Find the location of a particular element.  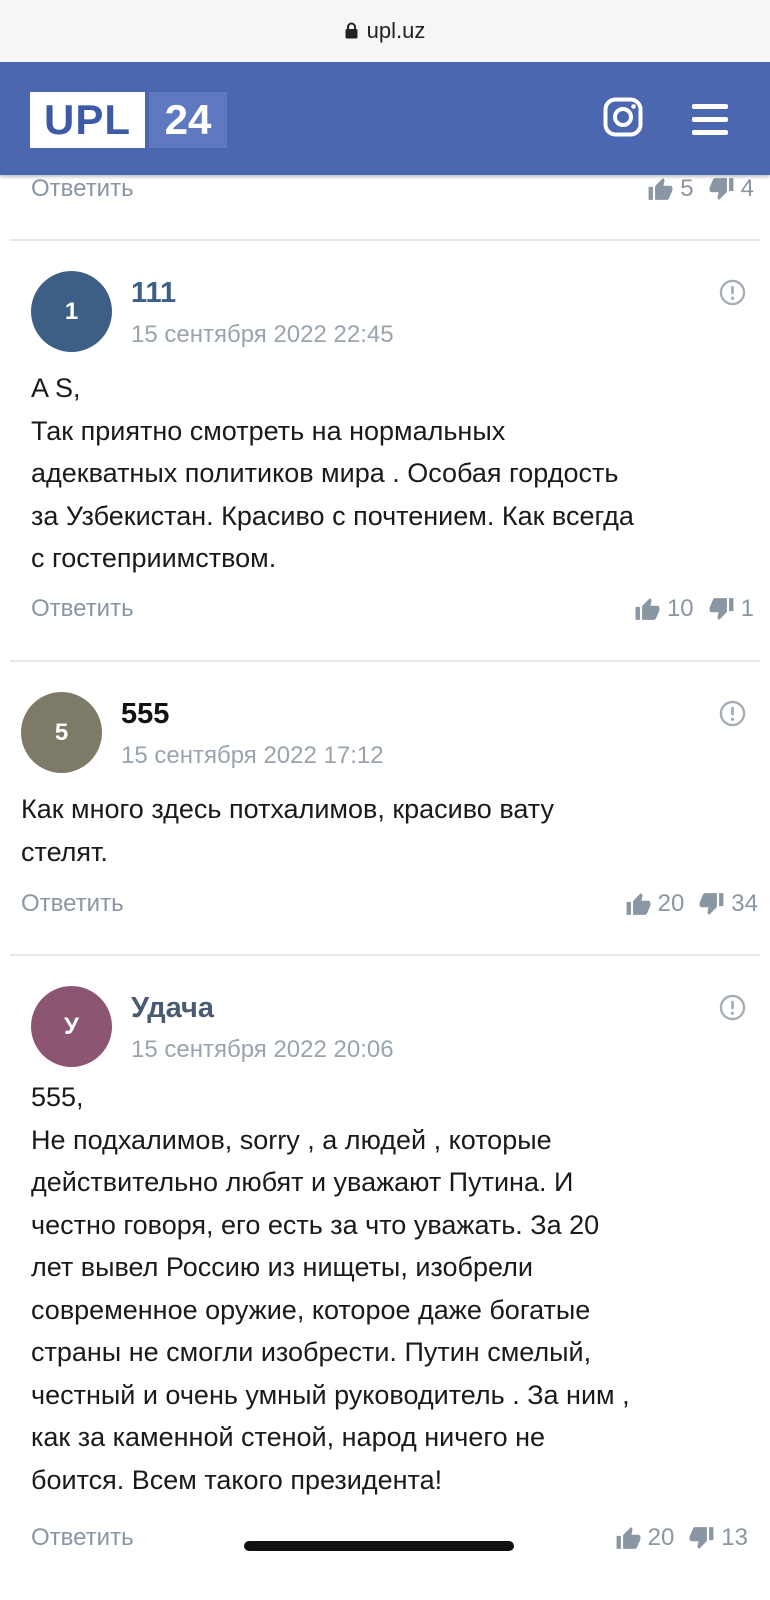

comment-actions: Ответить 20 34 is located at coordinates (385, 904).